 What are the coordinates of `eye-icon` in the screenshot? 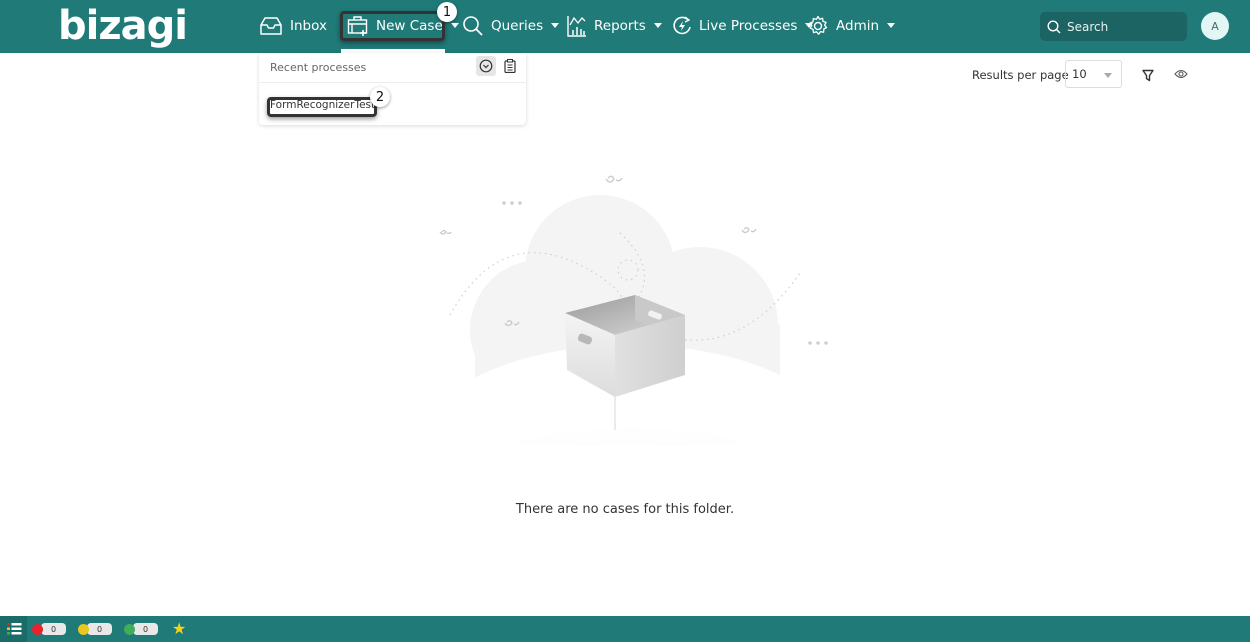 It's located at (1181, 74).